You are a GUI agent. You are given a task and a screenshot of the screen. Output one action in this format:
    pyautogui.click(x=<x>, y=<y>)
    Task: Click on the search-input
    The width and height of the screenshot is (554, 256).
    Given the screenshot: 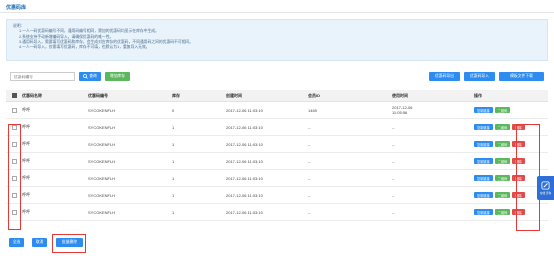 What is the action you would take?
    pyautogui.click(x=42, y=76)
    